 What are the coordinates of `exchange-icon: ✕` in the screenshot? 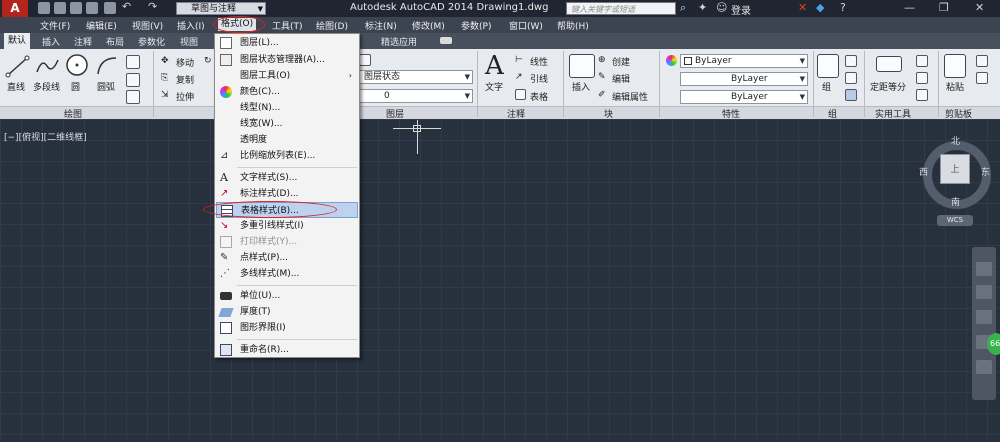 It's located at (802, 8).